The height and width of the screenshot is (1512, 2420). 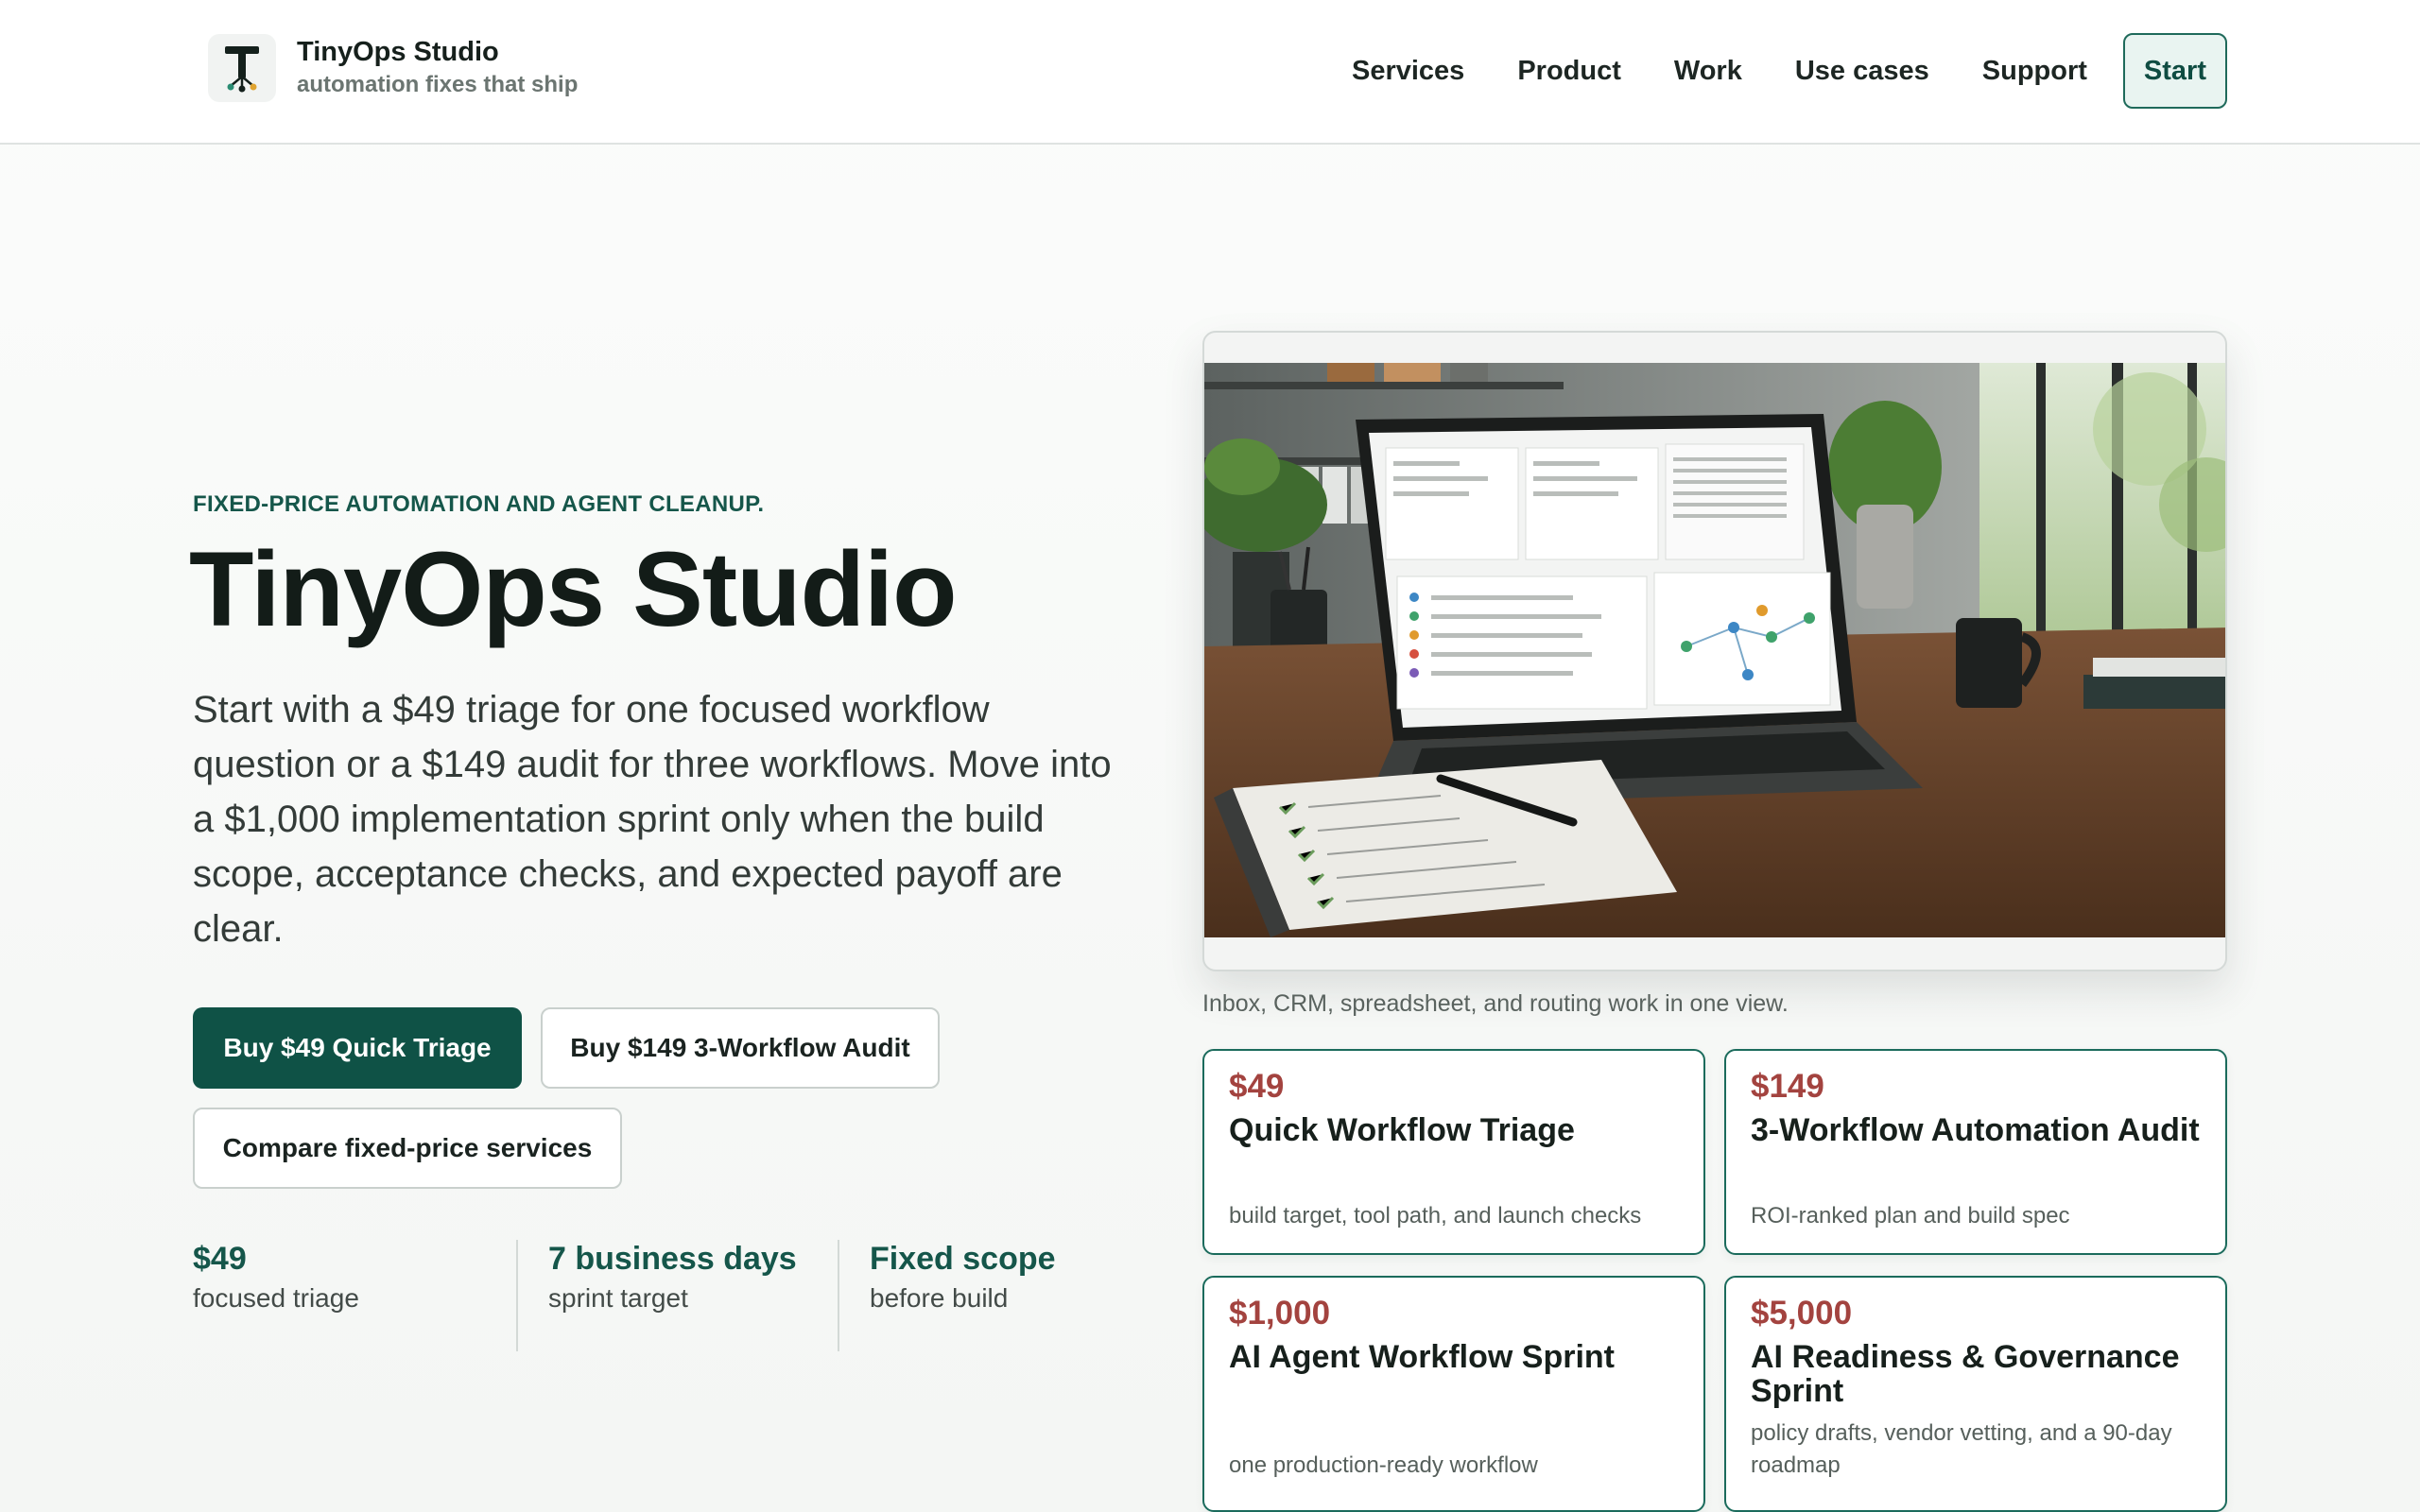 What do you see at coordinates (1708, 71) in the screenshot?
I see `nav-work: Work` at bounding box center [1708, 71].